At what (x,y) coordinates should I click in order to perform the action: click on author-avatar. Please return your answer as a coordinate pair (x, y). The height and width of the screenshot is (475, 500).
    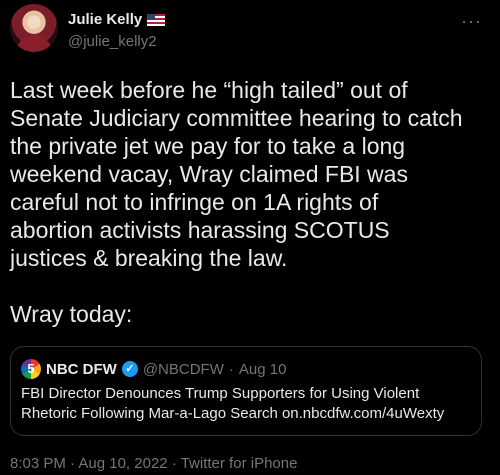
    Looking at the image, I should click on (34, 28).